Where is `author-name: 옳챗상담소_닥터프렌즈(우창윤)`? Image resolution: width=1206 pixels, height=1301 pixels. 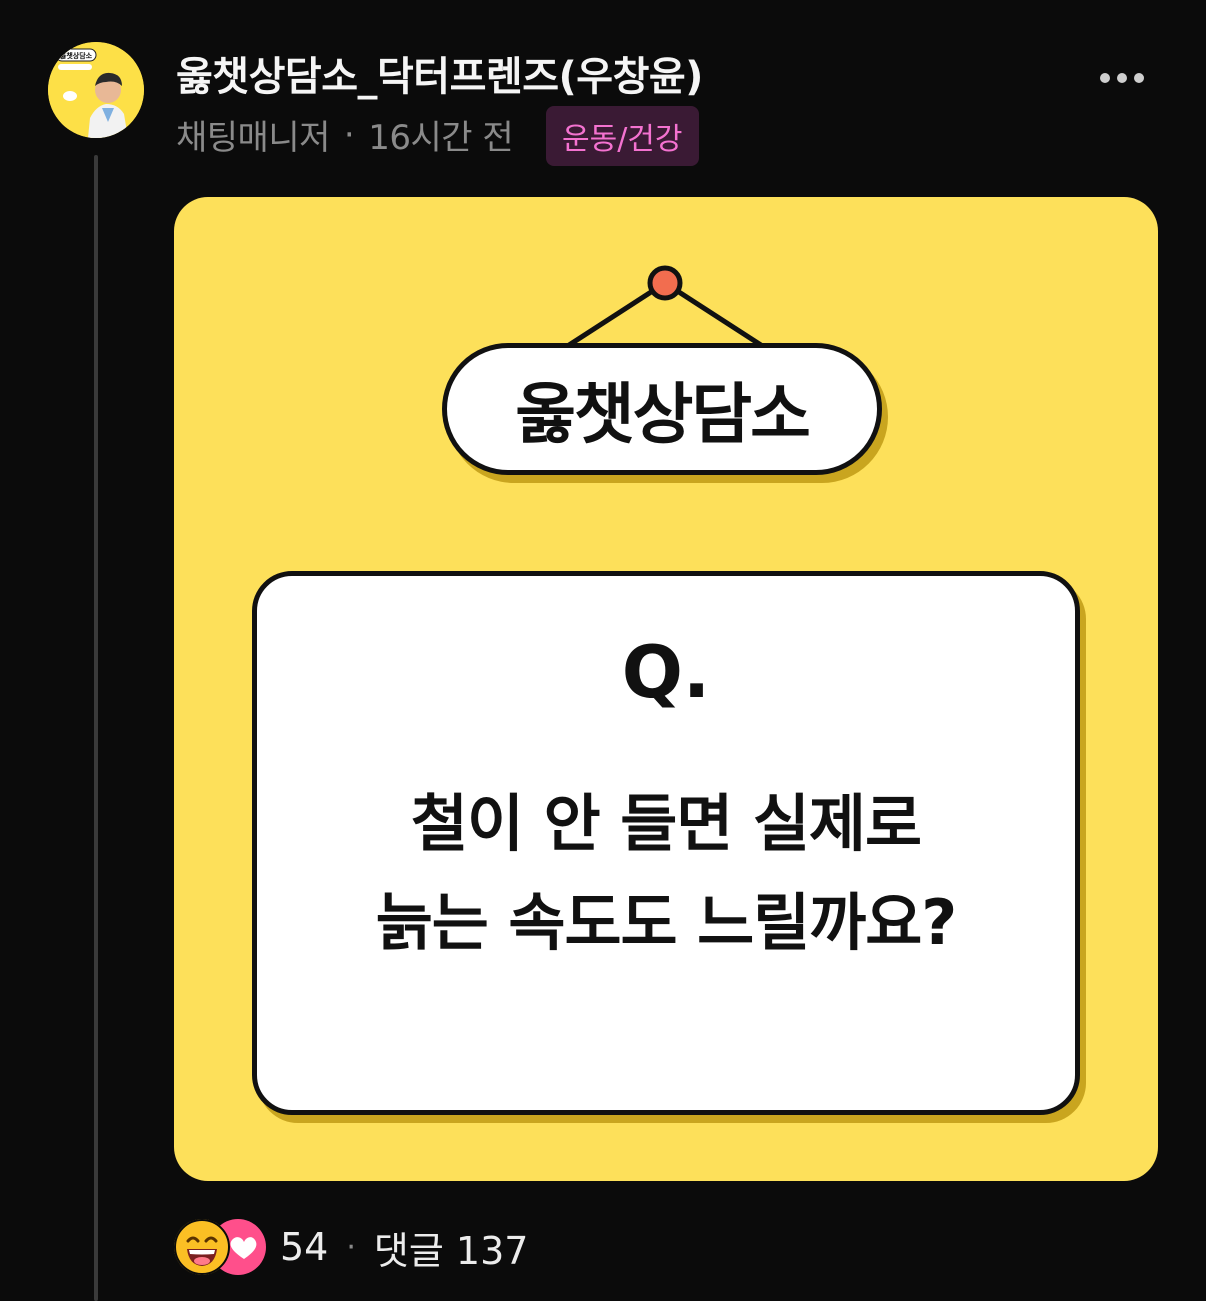 author-name: 옳챗상담소_닥터프렌즈(우창윤) is located at coordinates (439, 73).